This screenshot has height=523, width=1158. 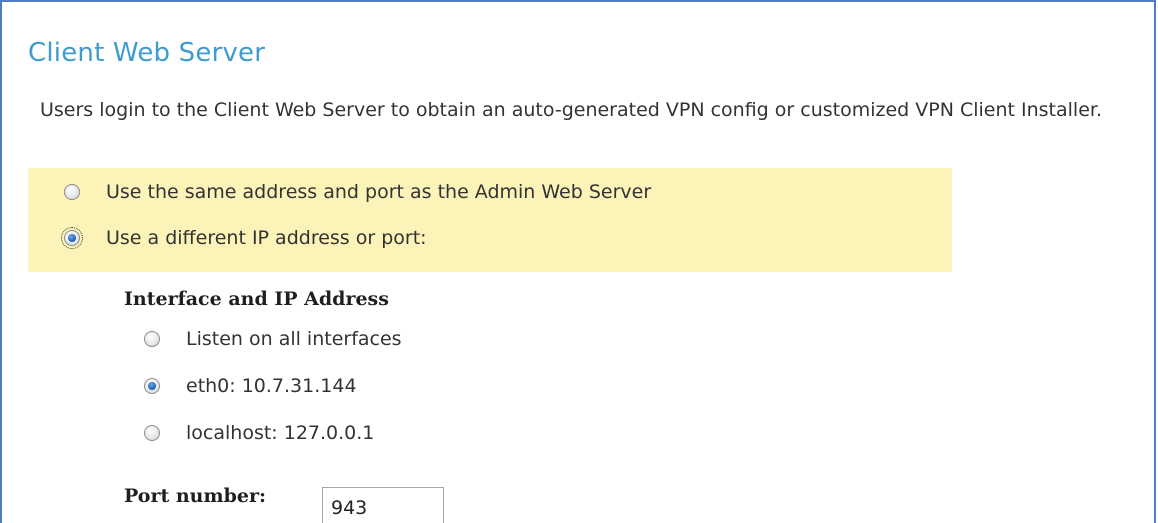 I want to click on radio-label-all-interfaces: Listen on all interfaces, so click(x=294, y=339).